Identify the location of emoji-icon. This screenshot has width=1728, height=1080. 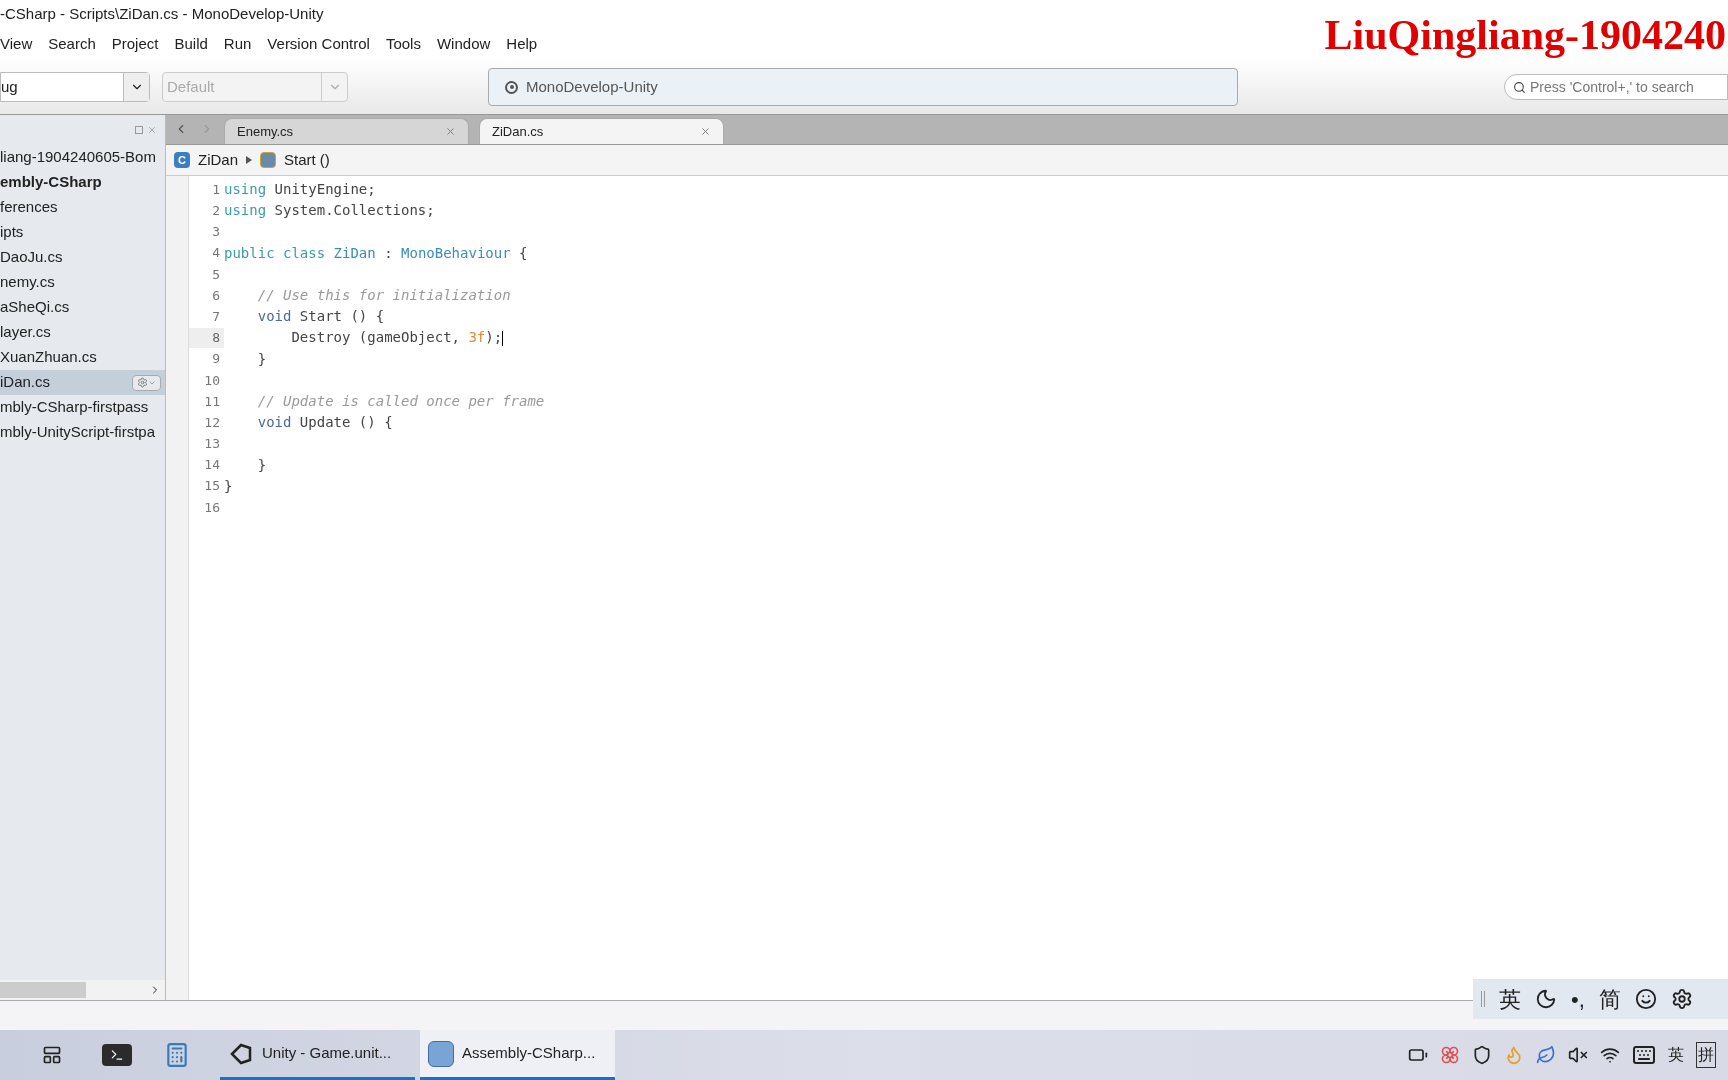
(1645, 999).